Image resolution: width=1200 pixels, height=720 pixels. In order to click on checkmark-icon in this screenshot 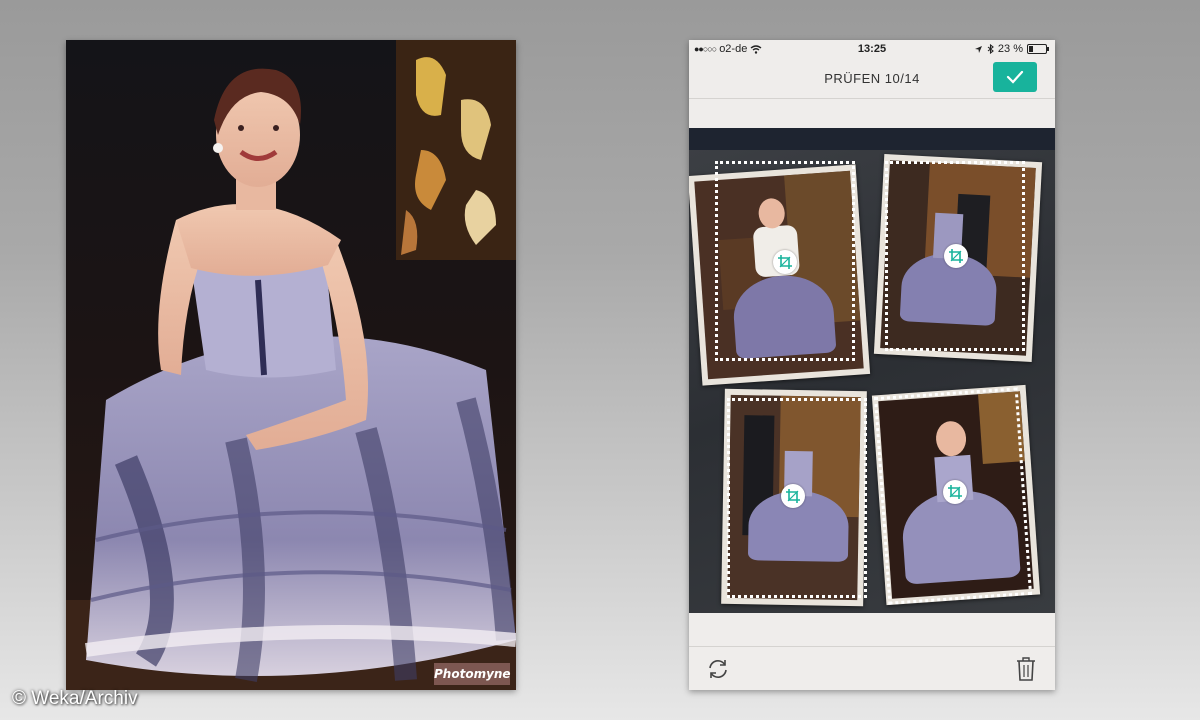, I will do `click(1015, 77)`.